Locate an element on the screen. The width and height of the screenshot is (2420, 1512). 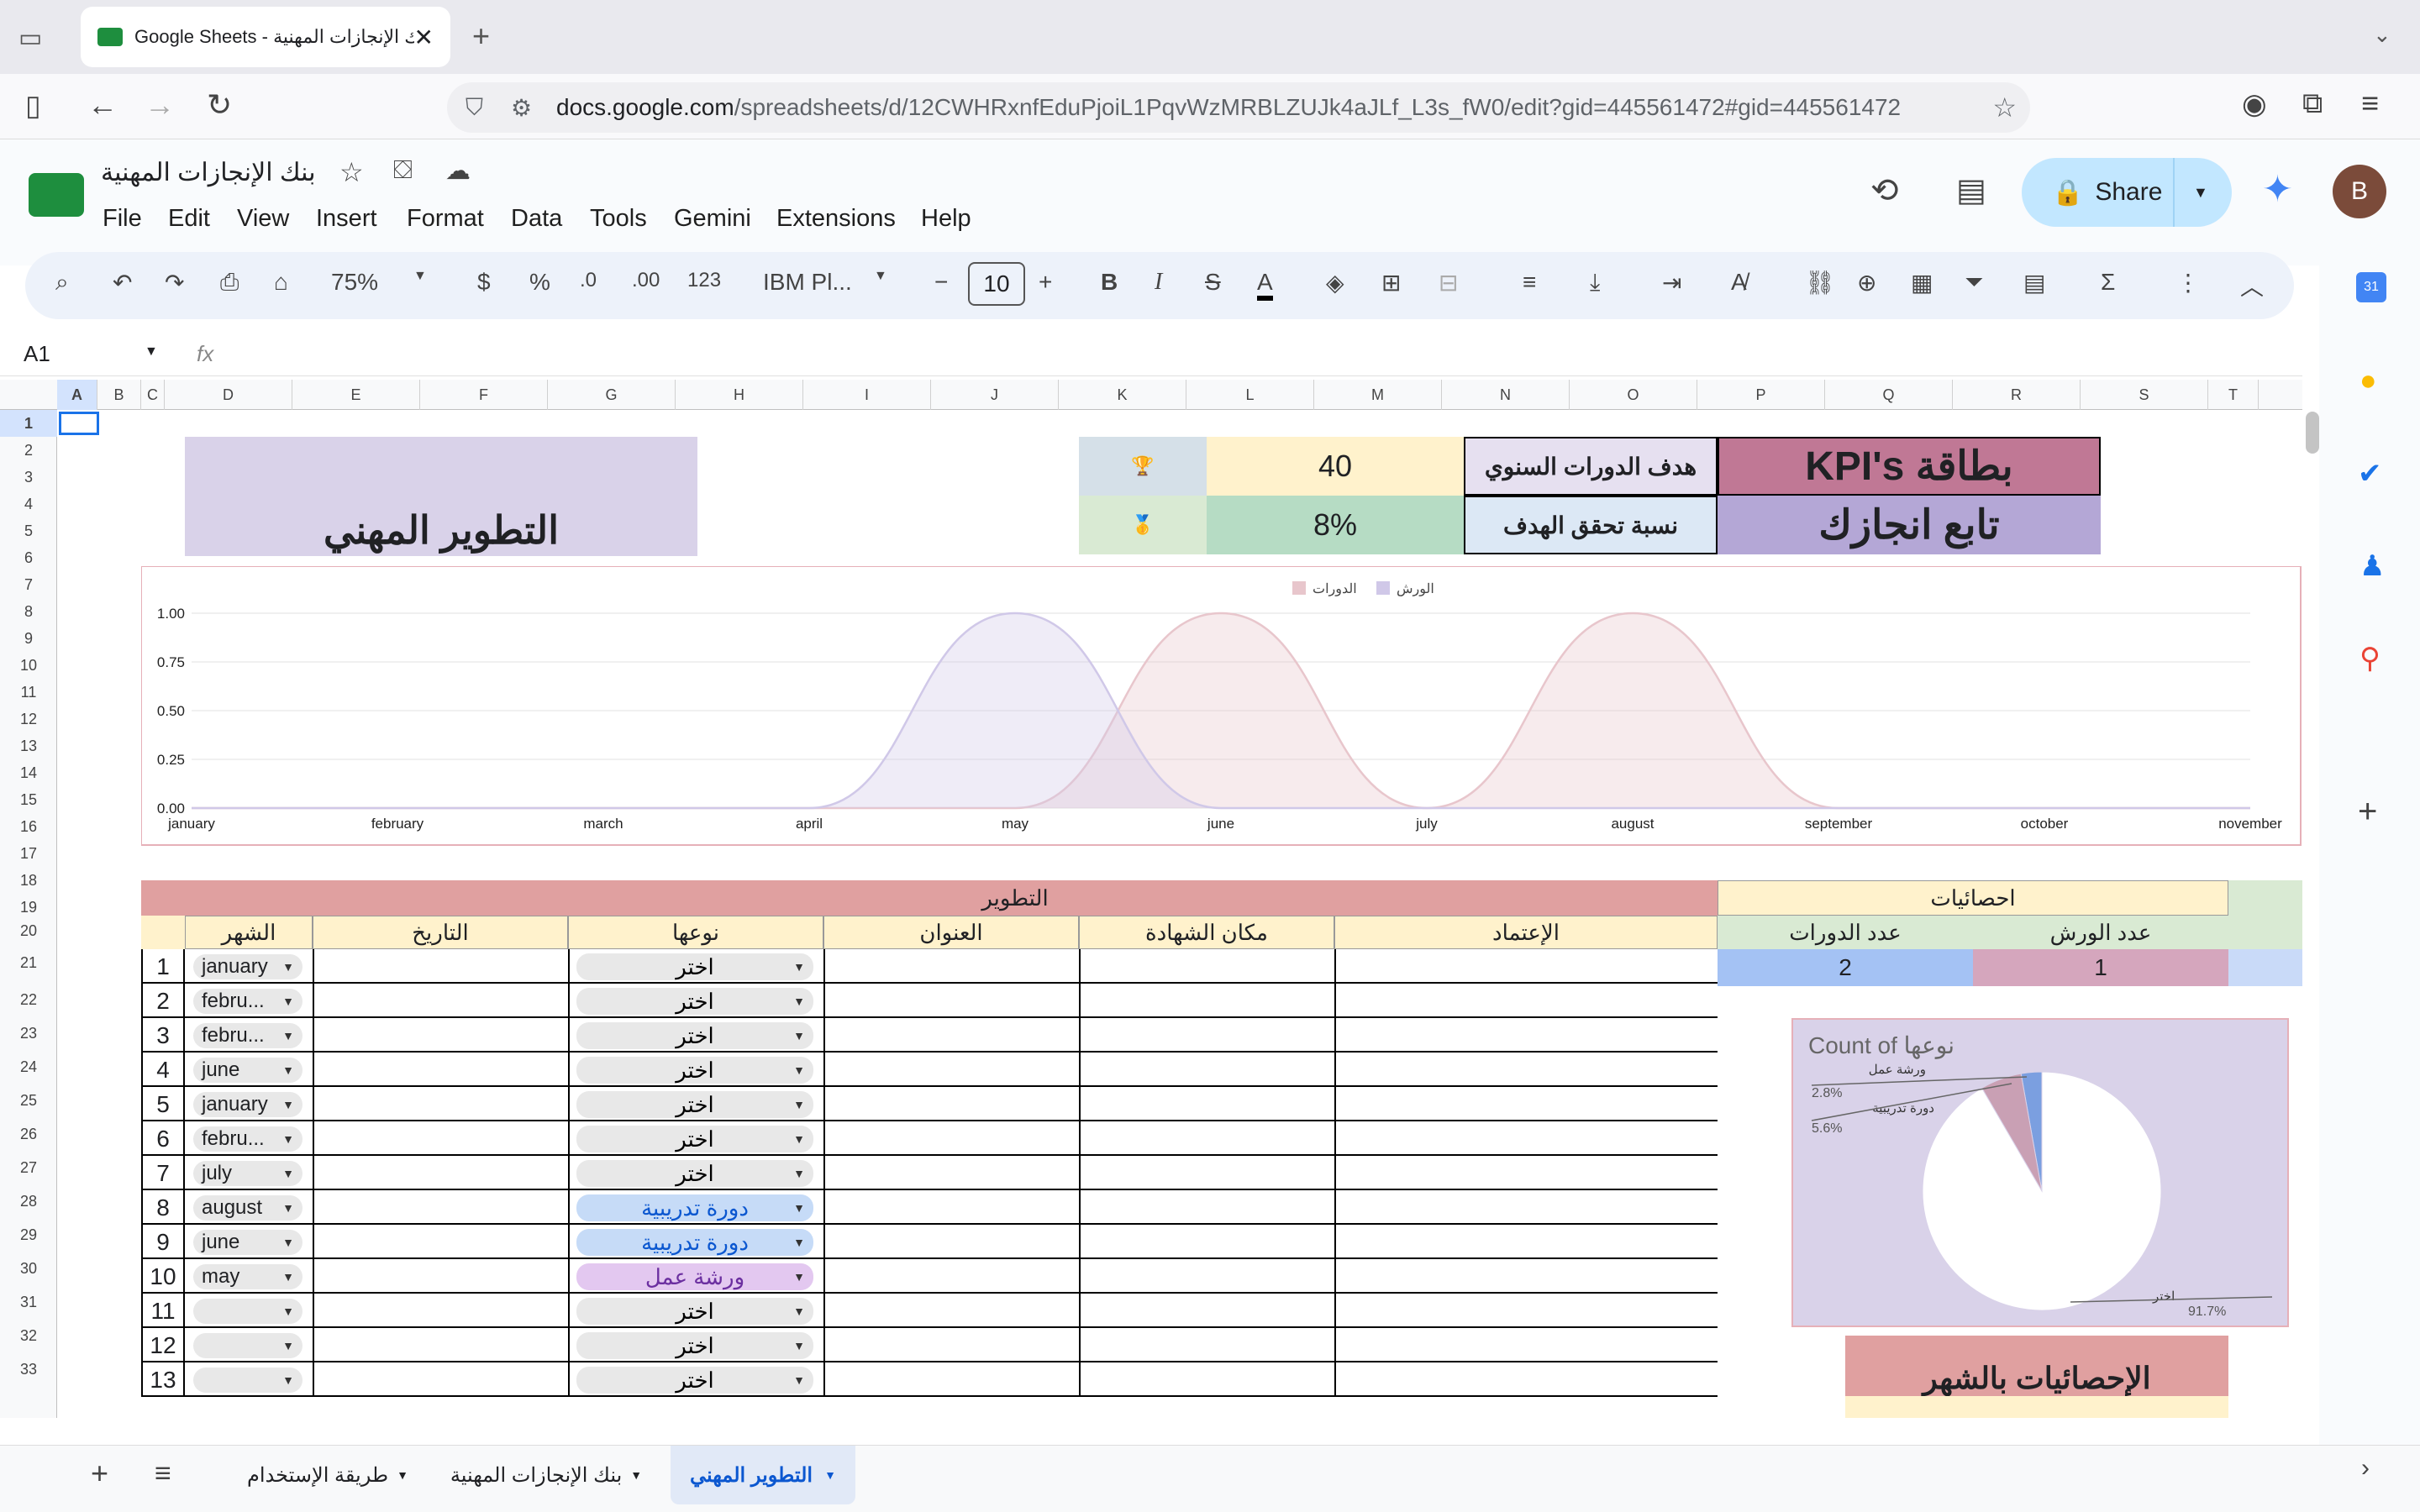
sidebar-toggle-icon: ▯ is located at coordinates (33, 106).